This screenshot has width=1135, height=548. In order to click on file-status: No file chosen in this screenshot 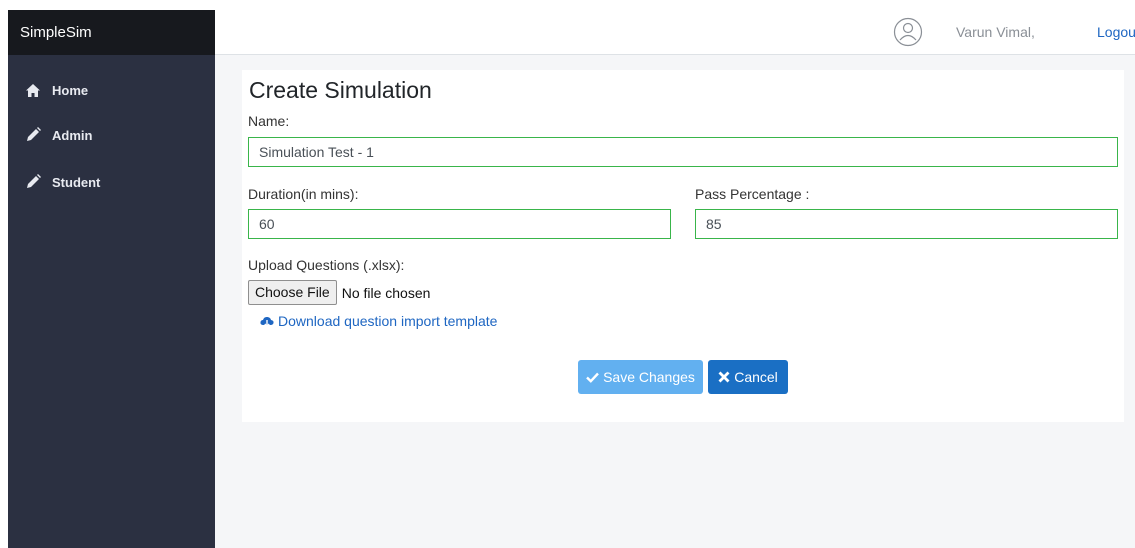, I will do `click(386, 292)`.